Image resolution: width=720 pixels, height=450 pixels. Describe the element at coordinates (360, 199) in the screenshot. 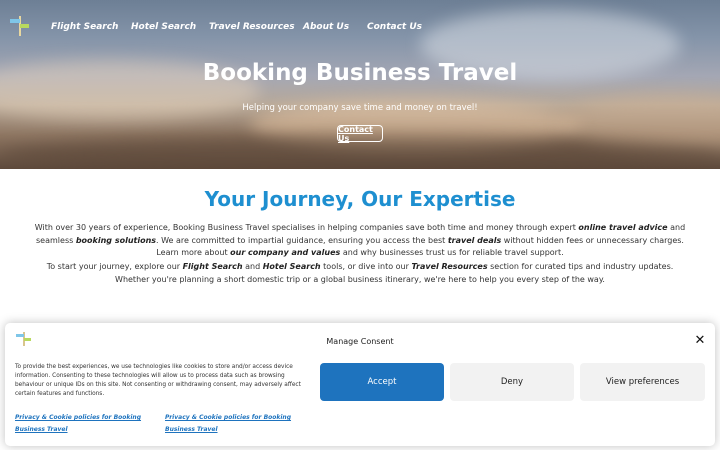

I see `section-title: Your Journey, Our Expertise` at that location.